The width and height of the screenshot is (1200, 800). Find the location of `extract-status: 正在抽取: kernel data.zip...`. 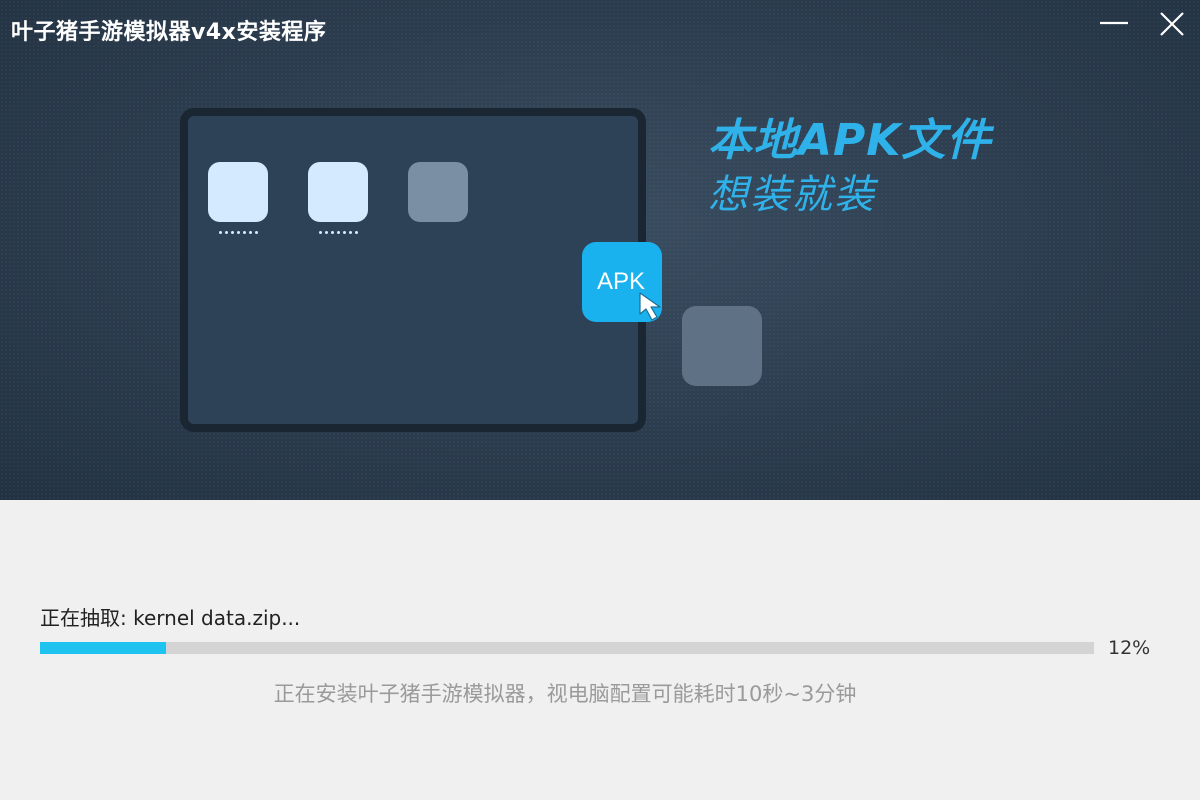

extract-status: 正在抽取: kernel data.zip... is located at coordinates (170, 618).